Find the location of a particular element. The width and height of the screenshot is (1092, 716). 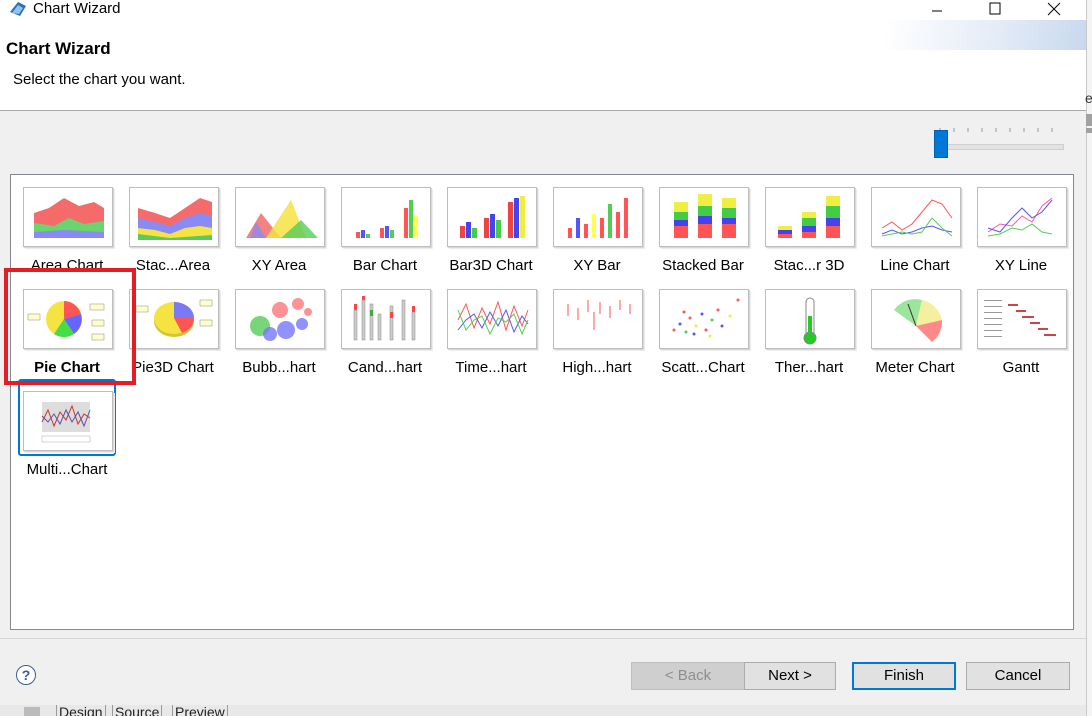

zoom-slider is located at coordinates (1000, 144).